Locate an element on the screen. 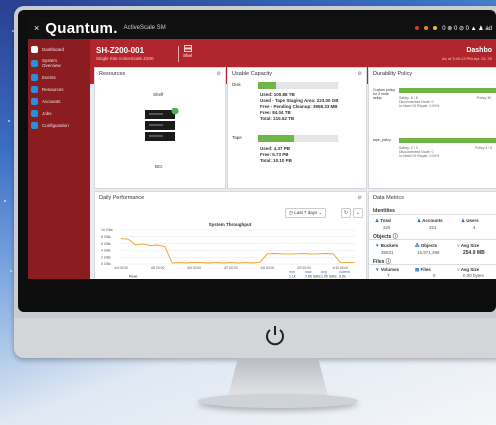 The height and width of the screenshot is (425, 496). hostname: SH-Z200-001 is located at coordinates (120, 50).